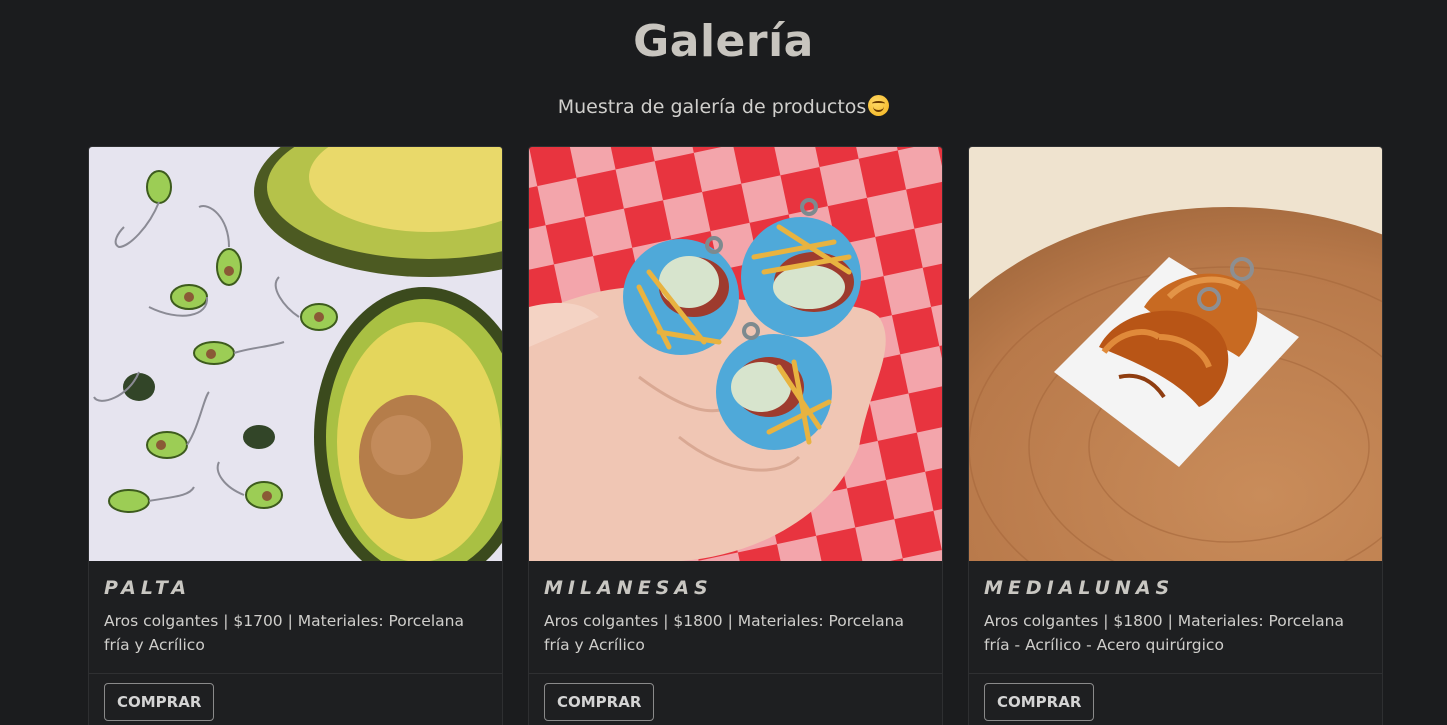 The width and height of the screenshot is (1447, 725). What do you see at coordinates (723, 41) in the screenshot?
I see `page-title: Galería` at bounding box center [723, 41].